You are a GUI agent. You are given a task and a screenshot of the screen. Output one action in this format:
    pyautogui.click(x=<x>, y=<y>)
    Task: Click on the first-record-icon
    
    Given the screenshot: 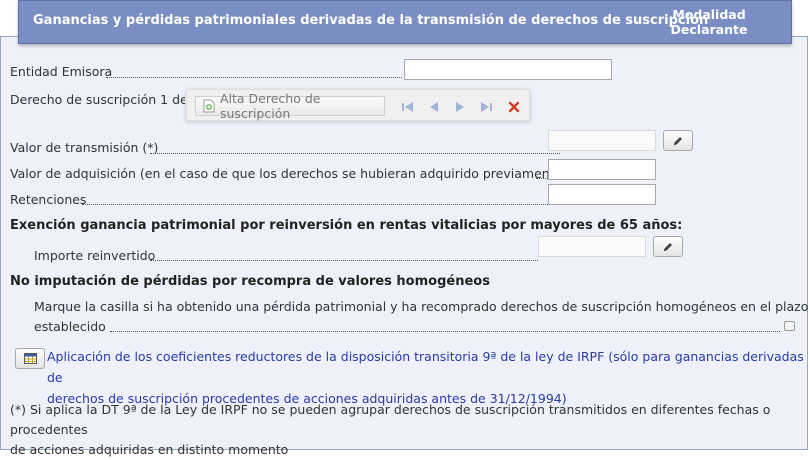 What is the action you would take?
    pyautogui.click(x=408, y=107)
    